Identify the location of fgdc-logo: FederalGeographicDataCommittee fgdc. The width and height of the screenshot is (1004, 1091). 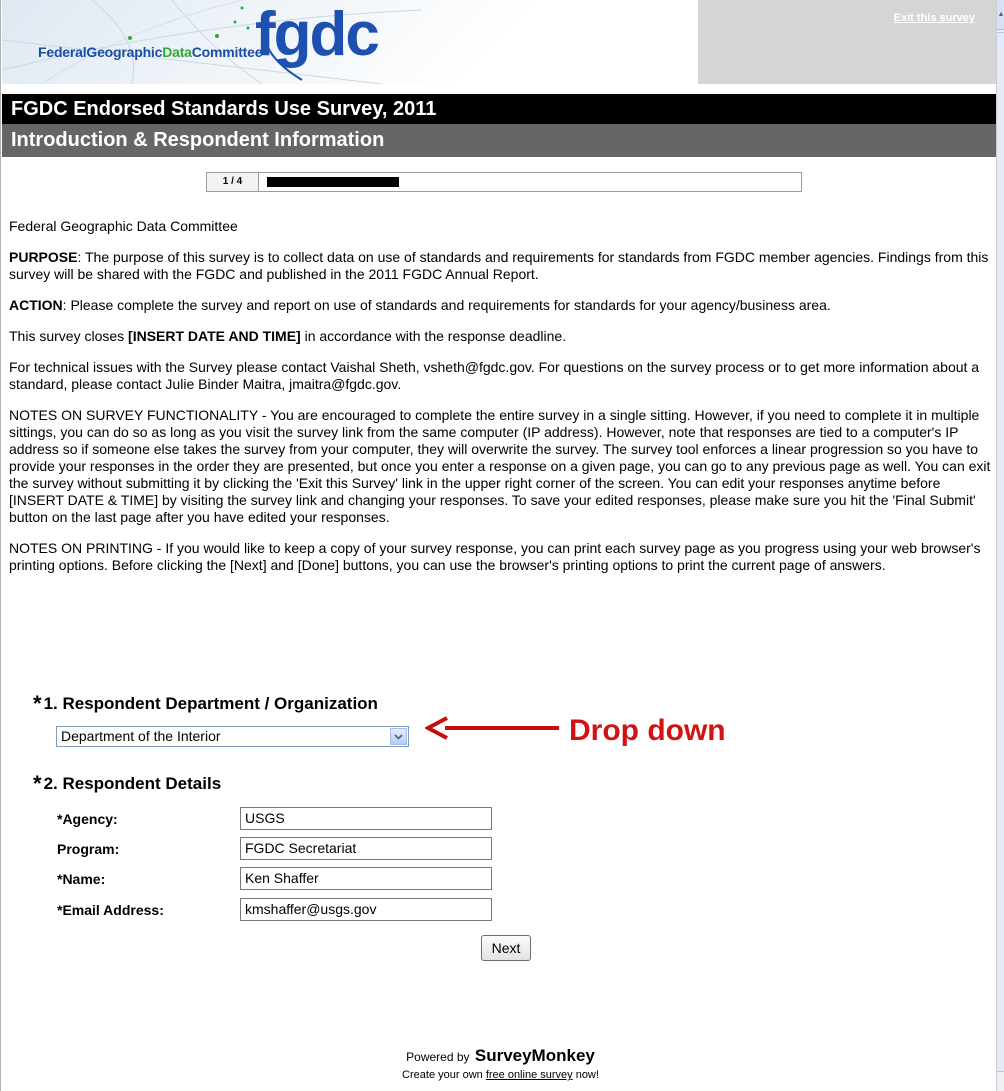
(350, 42).